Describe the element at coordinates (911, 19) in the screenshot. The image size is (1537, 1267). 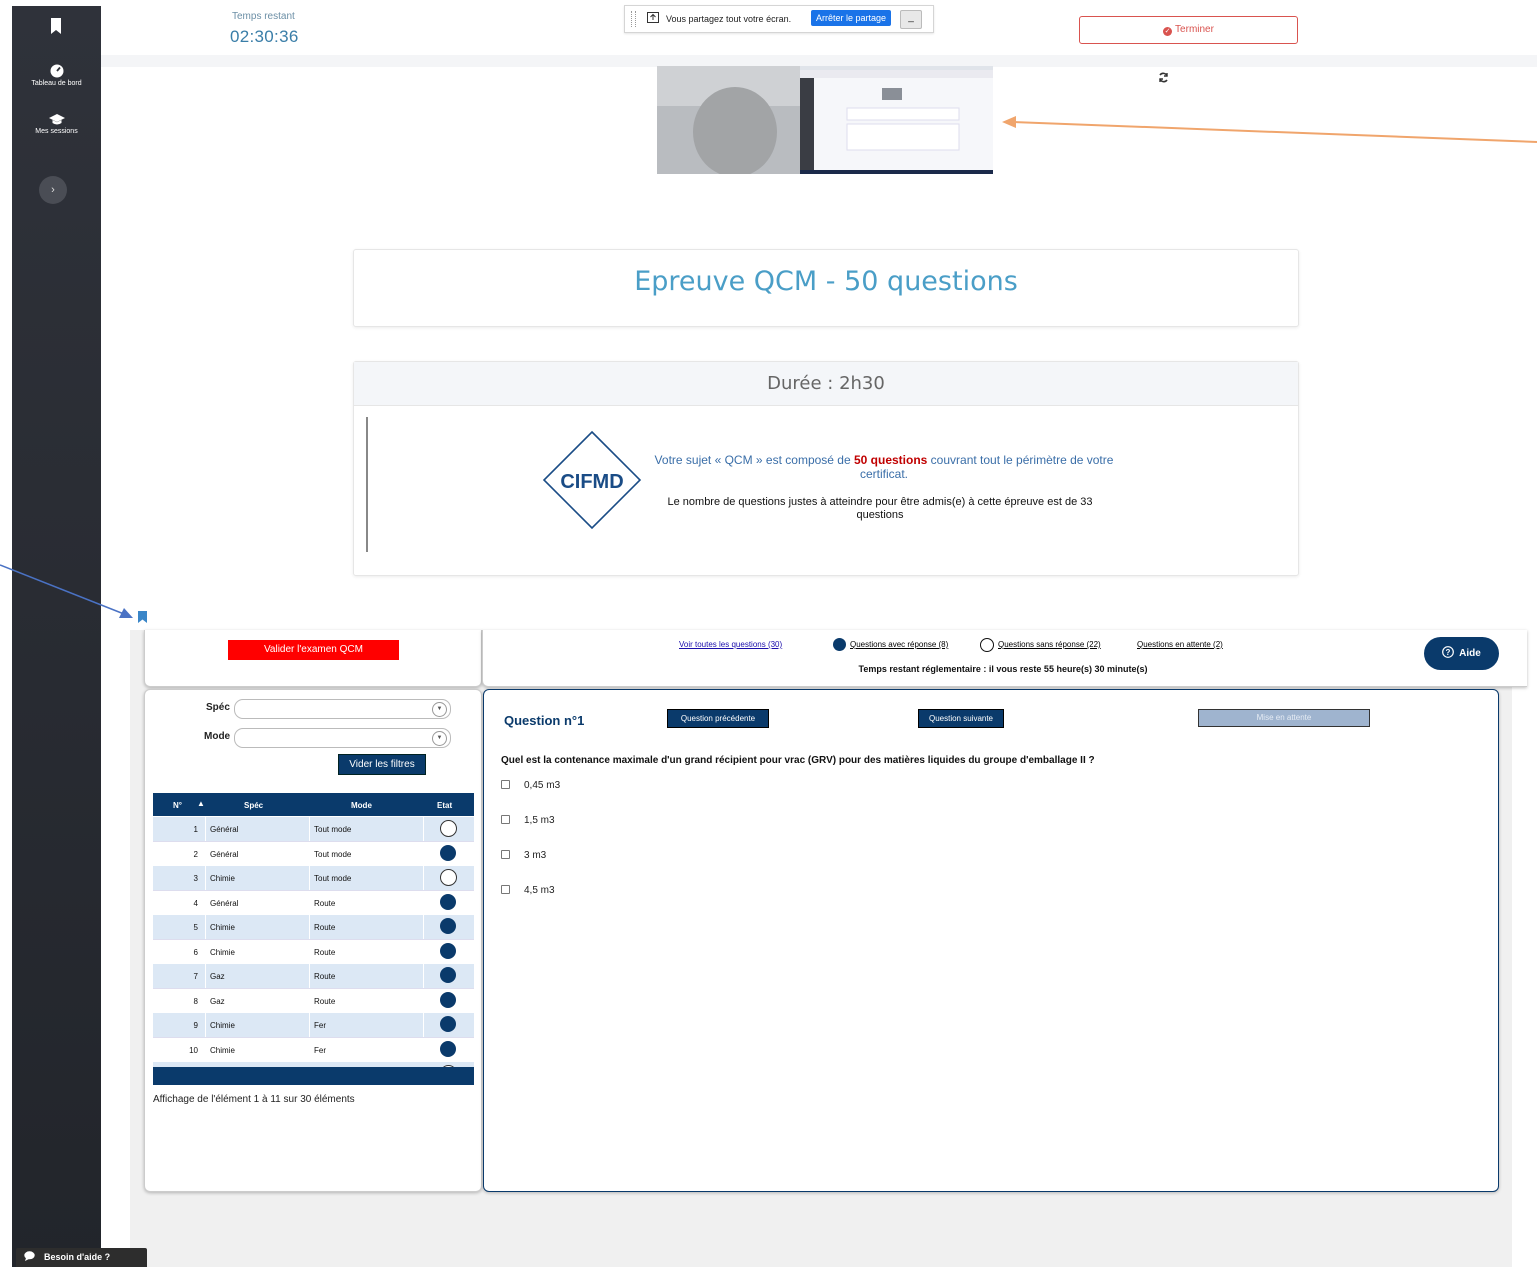
I see `hide-share-bar-button: _` at that location.